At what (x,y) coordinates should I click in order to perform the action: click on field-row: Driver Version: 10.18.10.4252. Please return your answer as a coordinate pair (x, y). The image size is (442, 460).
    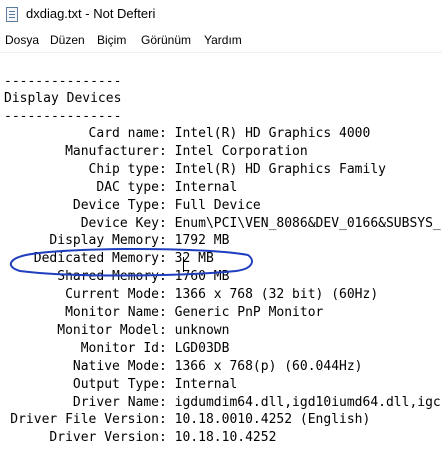
    Looking at the image, I should click on (140, 438).